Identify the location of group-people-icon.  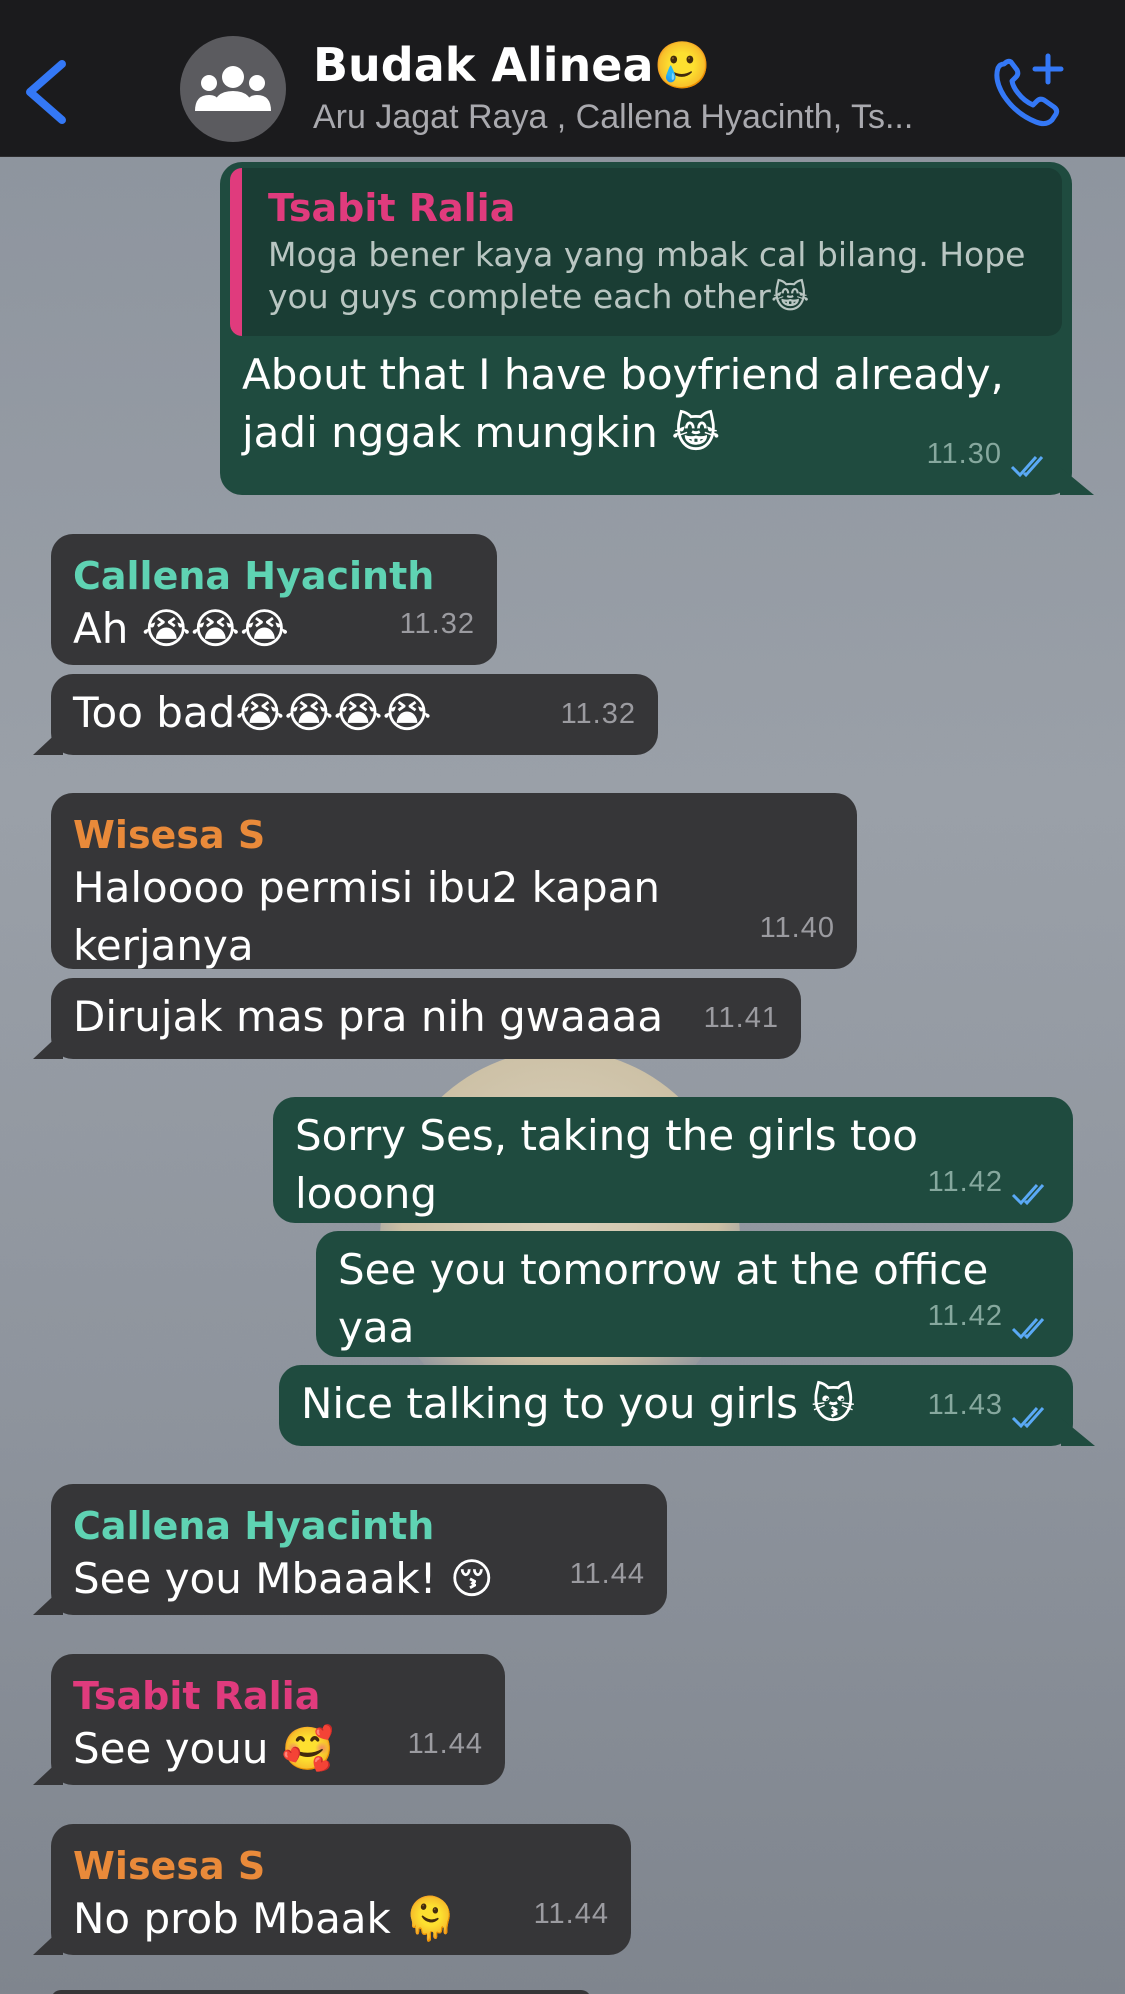
(233, 88).